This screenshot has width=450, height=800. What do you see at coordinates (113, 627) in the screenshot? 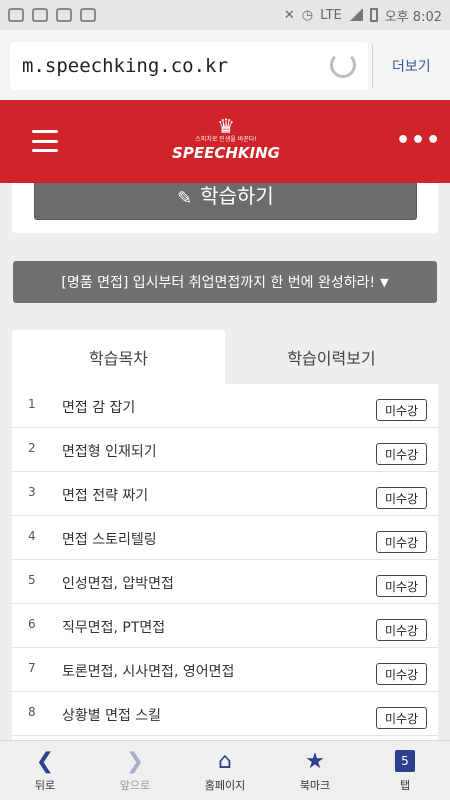
I see `lesson-title: 직무면접, PT면접` at bounding box center [113, 627].